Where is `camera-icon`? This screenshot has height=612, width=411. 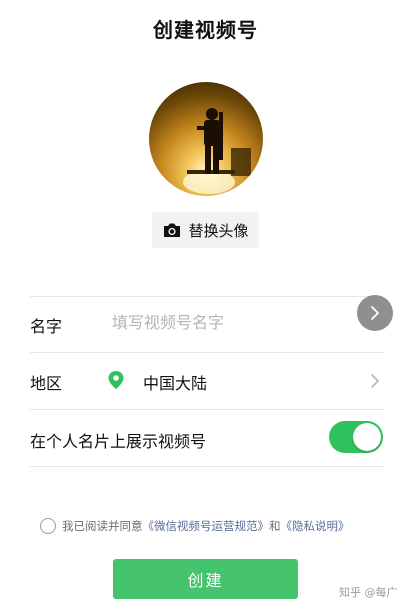 camera-icon is located at coordinates (172, 230).